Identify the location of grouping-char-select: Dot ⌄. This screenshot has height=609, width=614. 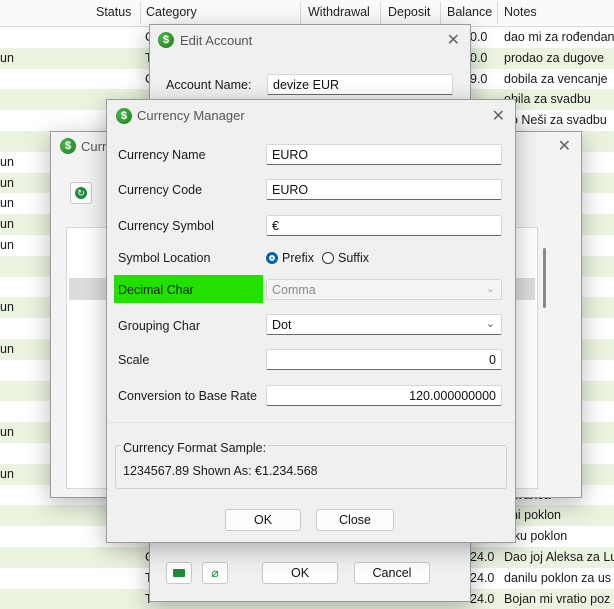
(384, 324).